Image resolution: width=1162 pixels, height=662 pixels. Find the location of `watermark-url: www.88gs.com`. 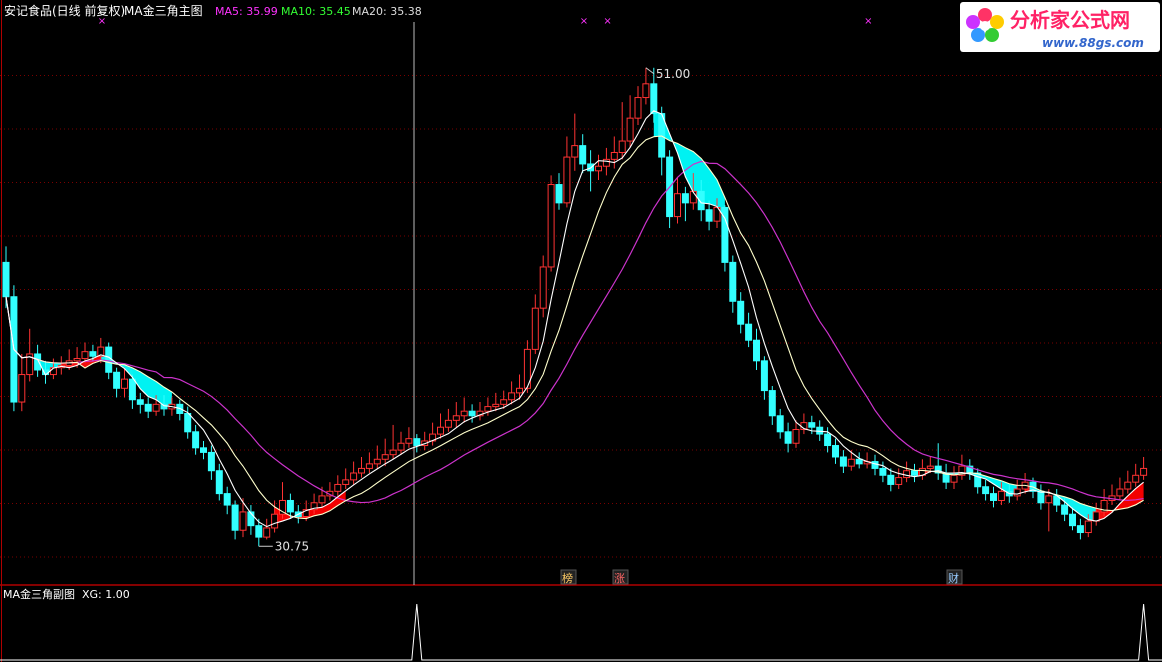

watermark-url: www.88gs.com is located at coordinates (1093, 43).